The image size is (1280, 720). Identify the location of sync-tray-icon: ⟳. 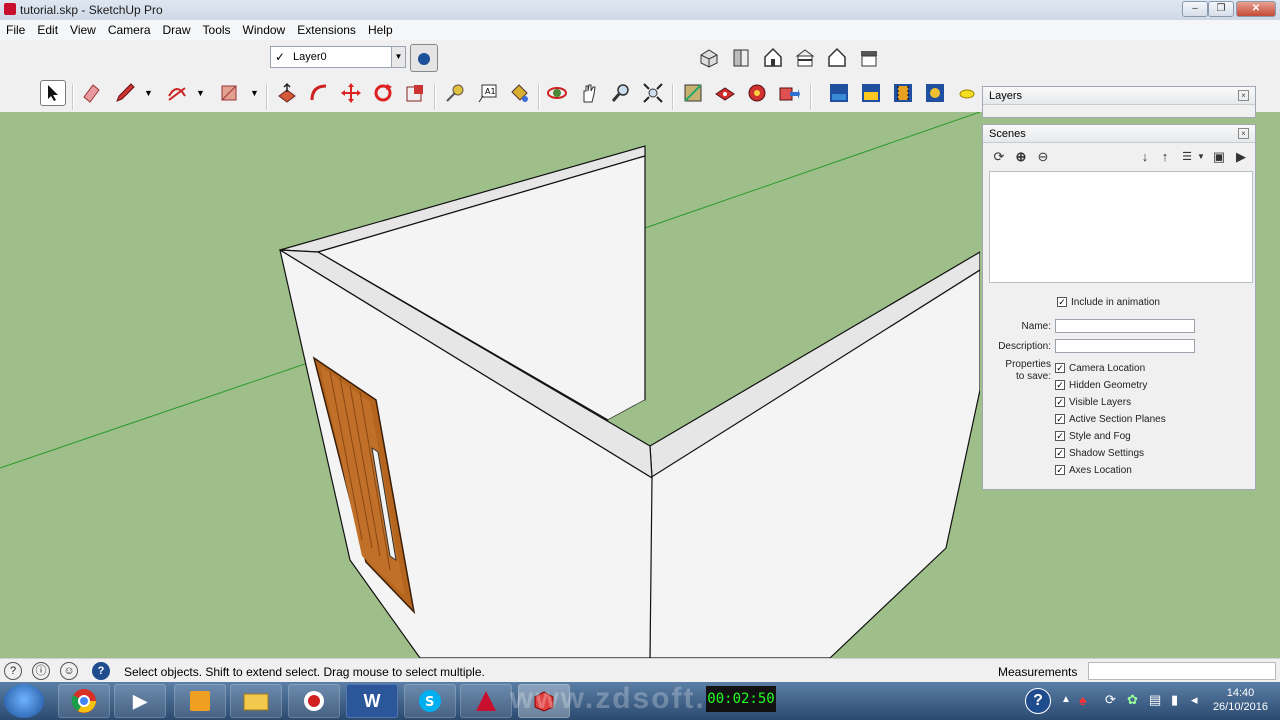
(1110, 700).